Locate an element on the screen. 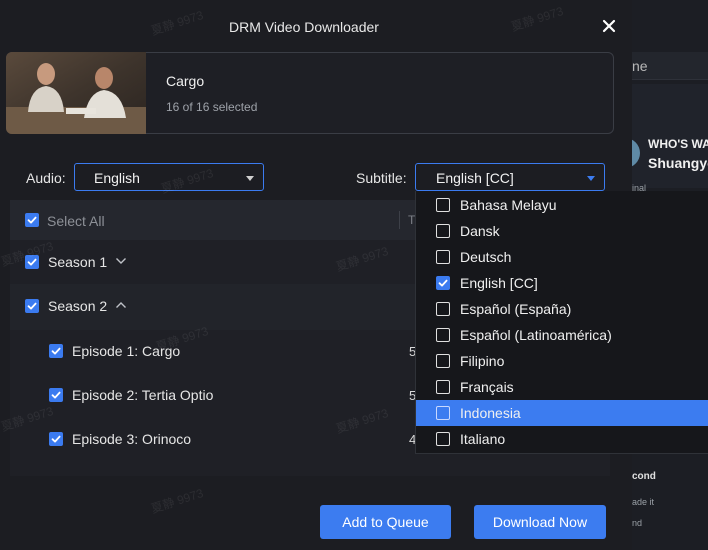  download-now-button: Download Now is located at coordinates (540, 522).